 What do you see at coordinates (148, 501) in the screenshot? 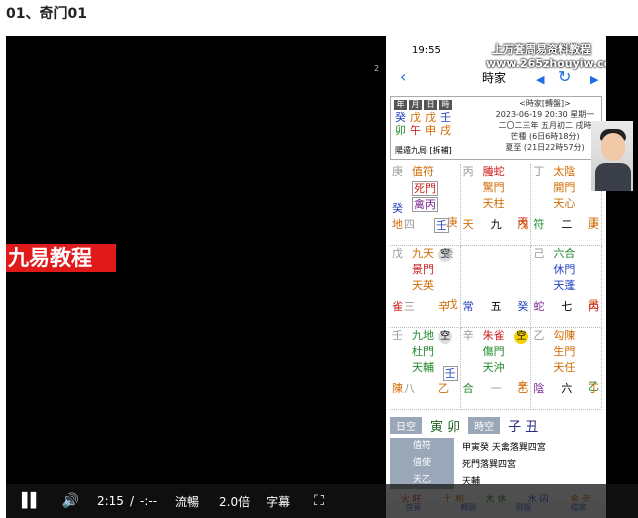
I see `duration: -:--` at bounding box center [148, 501].